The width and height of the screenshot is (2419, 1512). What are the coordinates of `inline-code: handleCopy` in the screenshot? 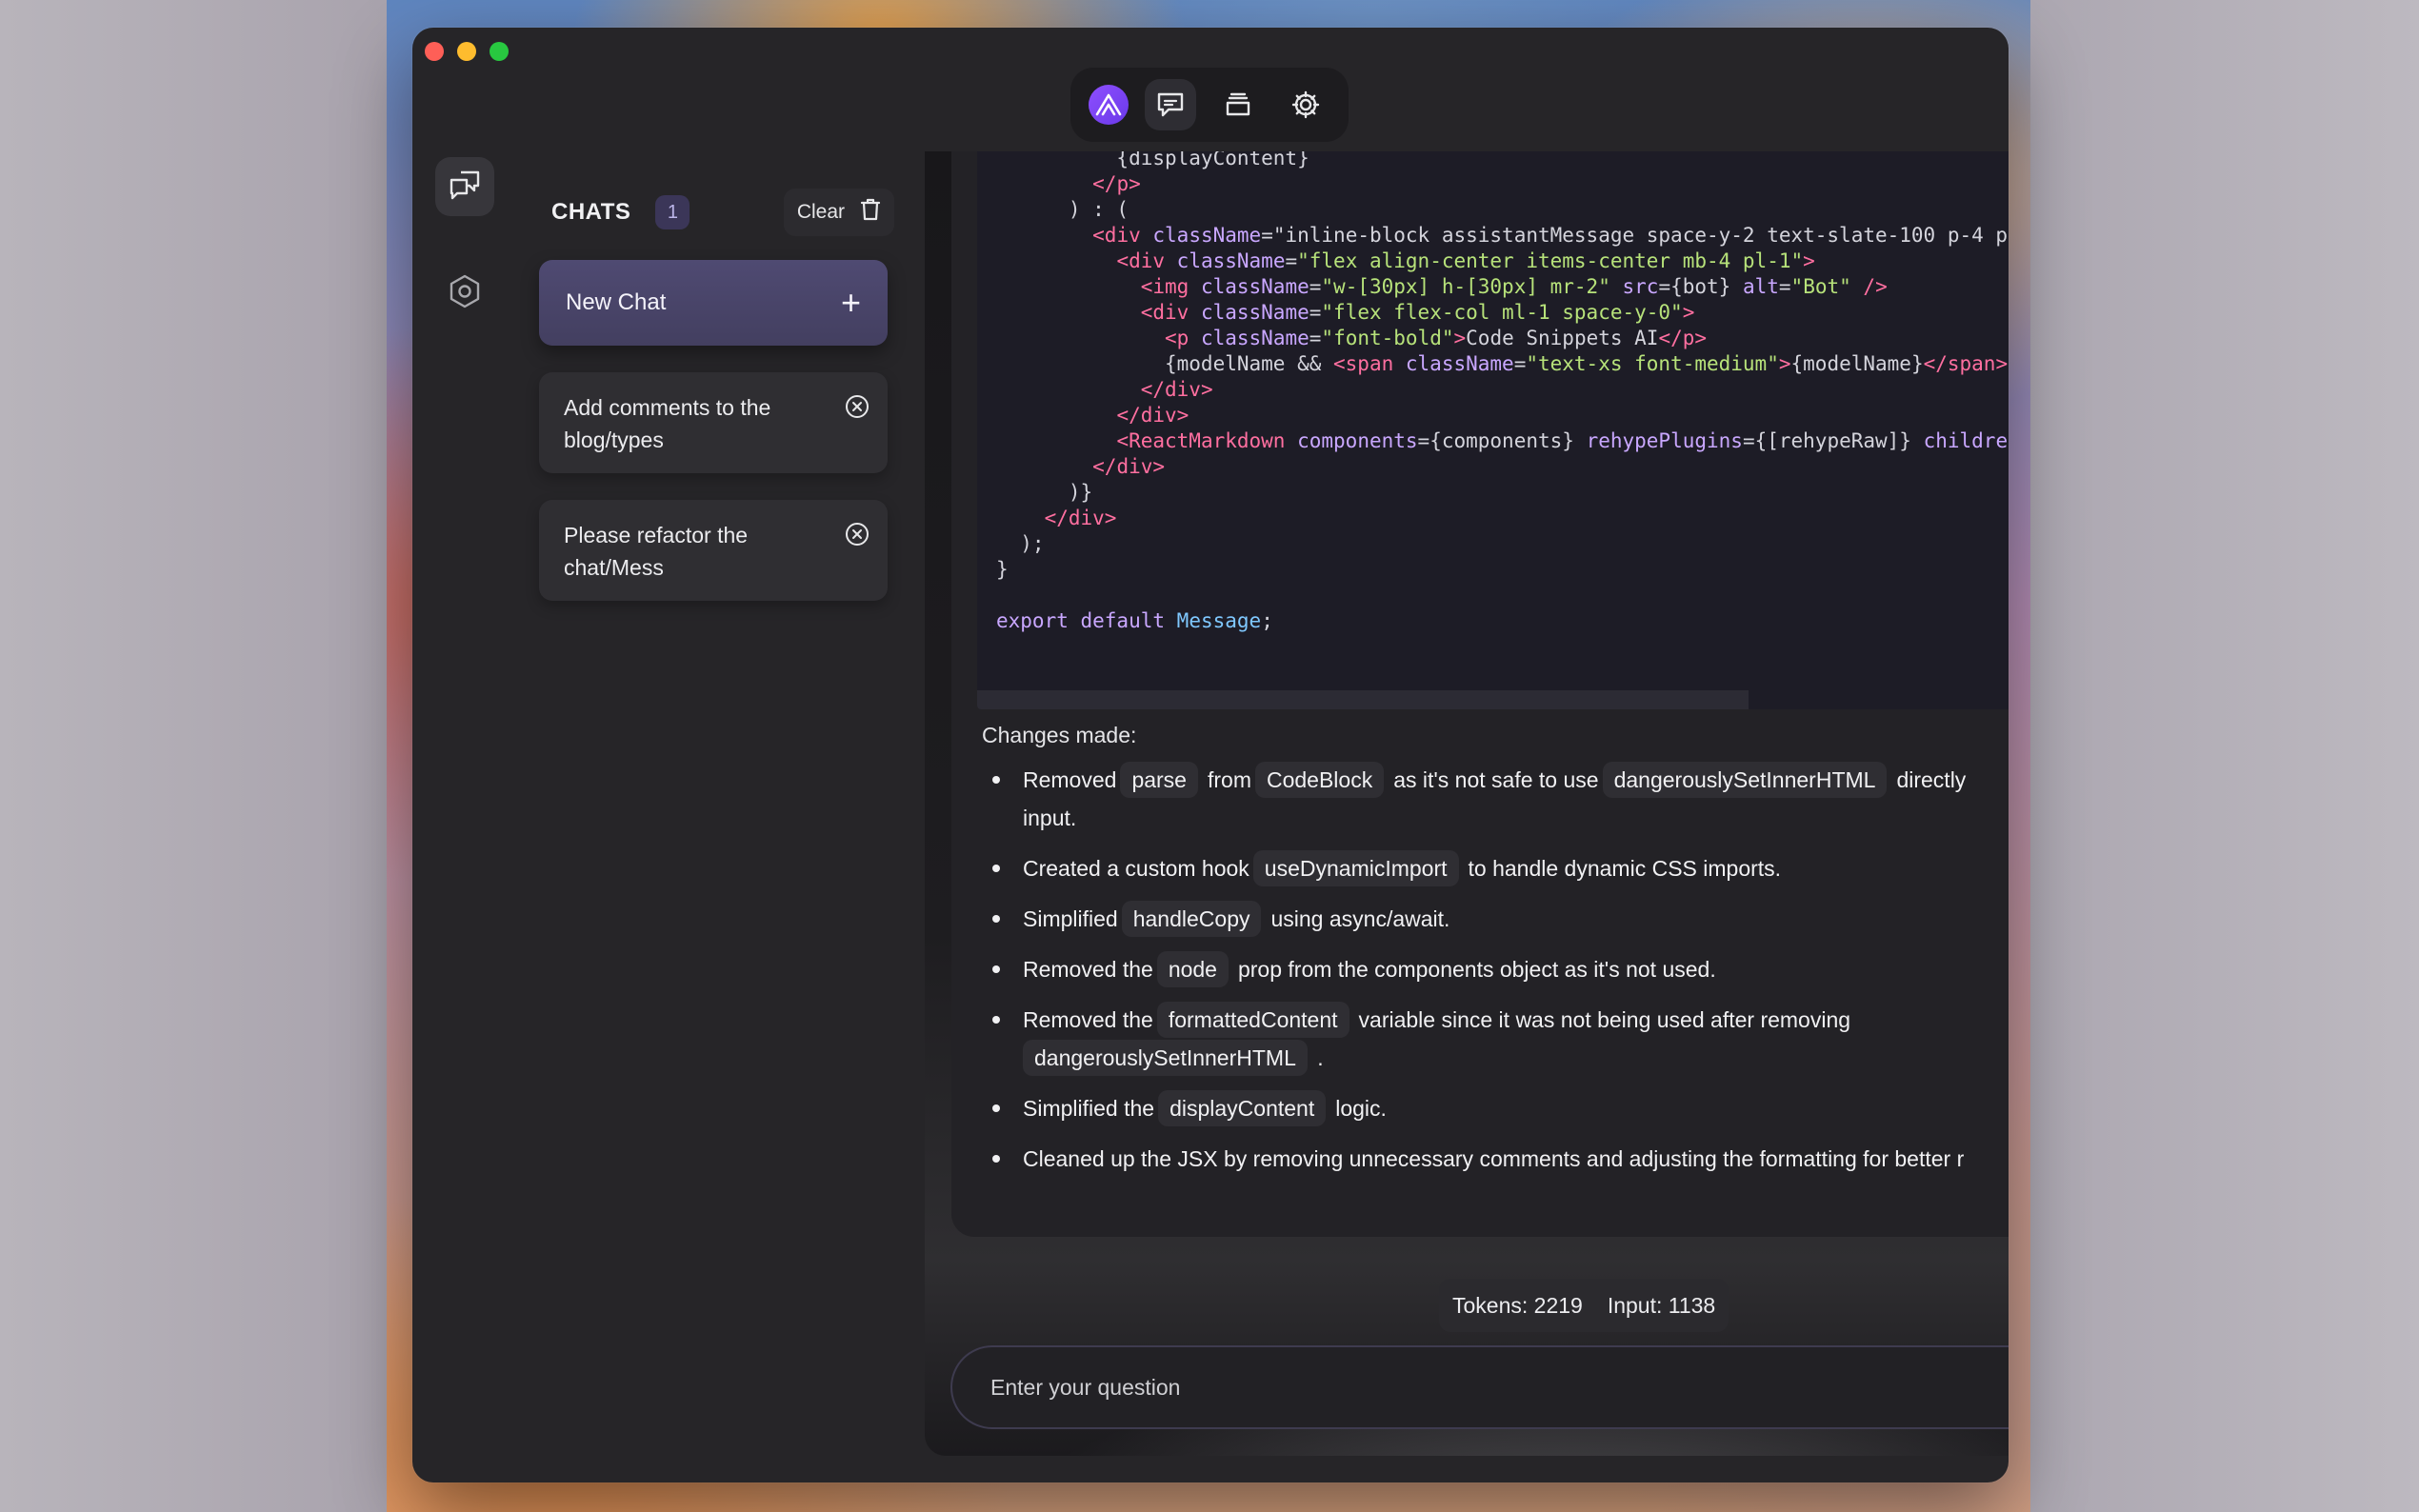 It's located at (1191, 919).